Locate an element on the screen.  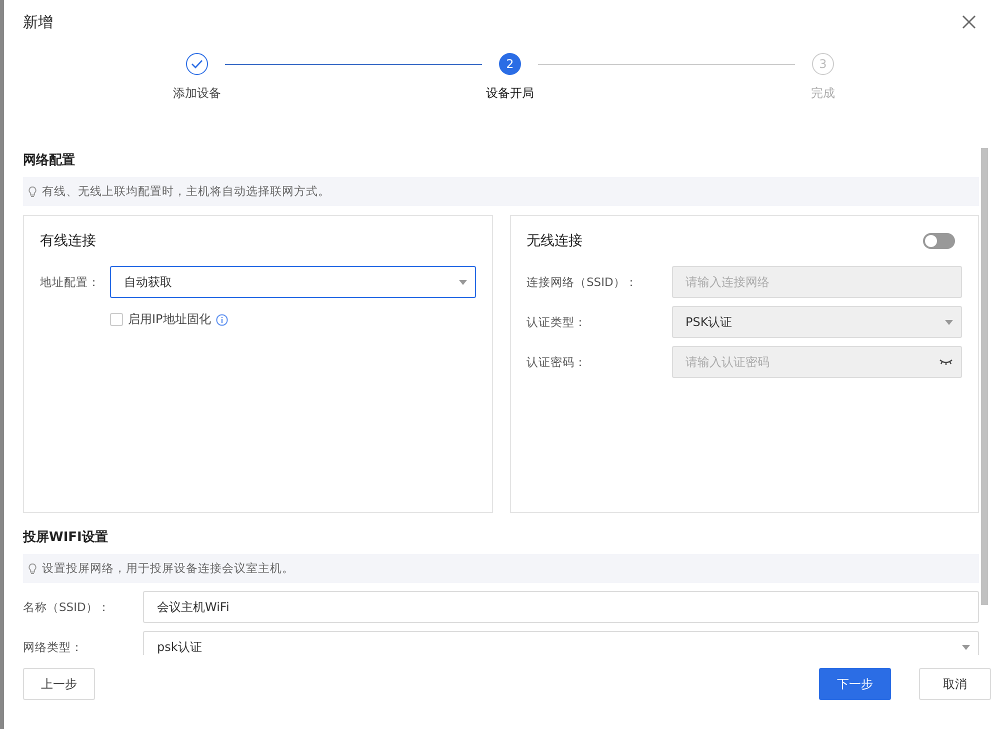
step-number: 3 is located at coordinates (823, 64).